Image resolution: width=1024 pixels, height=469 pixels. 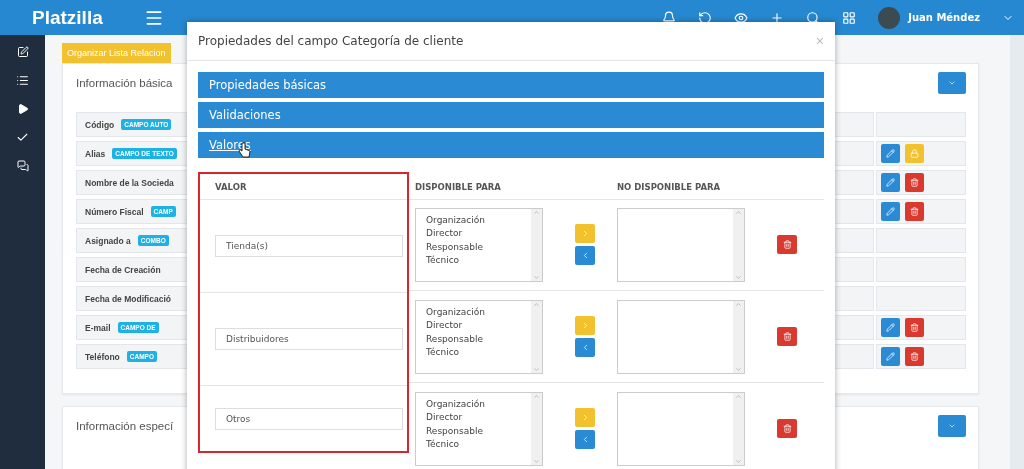 I want to click on field-label: Número Fiscal, so click(x=114, y=211).